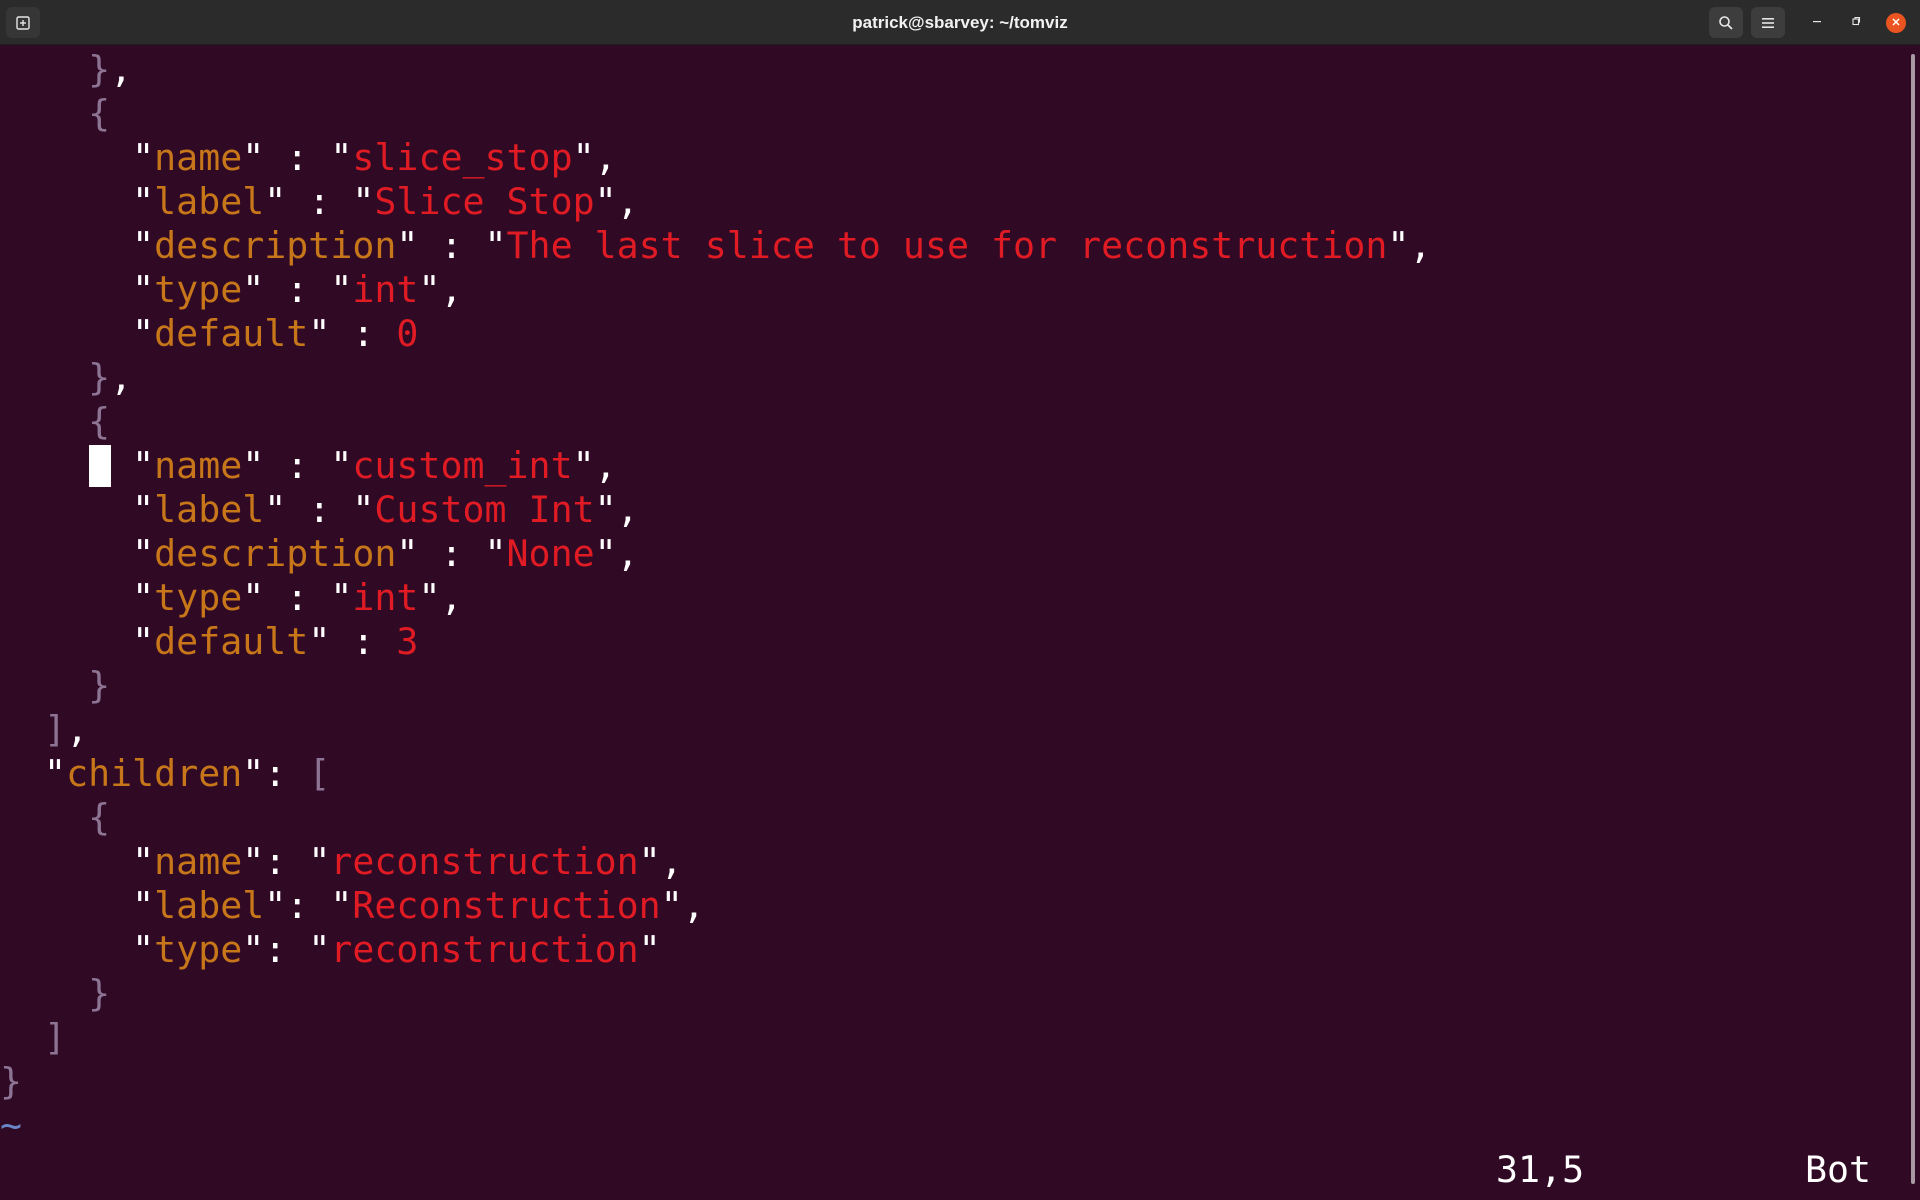 The image size is (1920, 1200). I want to click on editor-line: "name" : "slice_stop",, so click(308, 158).